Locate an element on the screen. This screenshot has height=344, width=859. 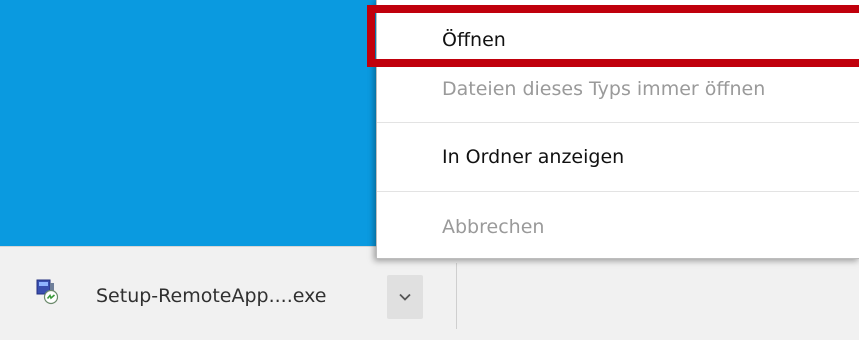
menu-item-cancel: Abbrechen is located at coordinates (618, 227).